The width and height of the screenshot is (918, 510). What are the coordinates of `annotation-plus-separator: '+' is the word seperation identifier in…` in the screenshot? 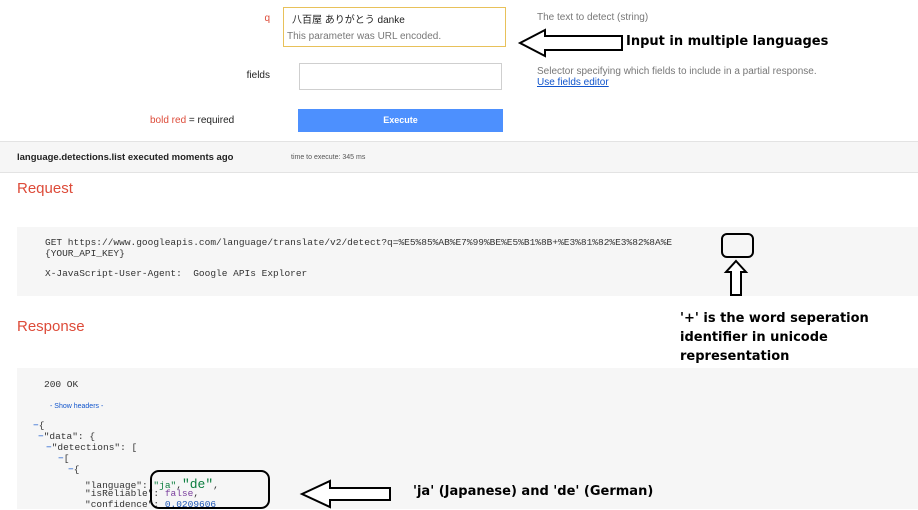 It's located at (774, 337).